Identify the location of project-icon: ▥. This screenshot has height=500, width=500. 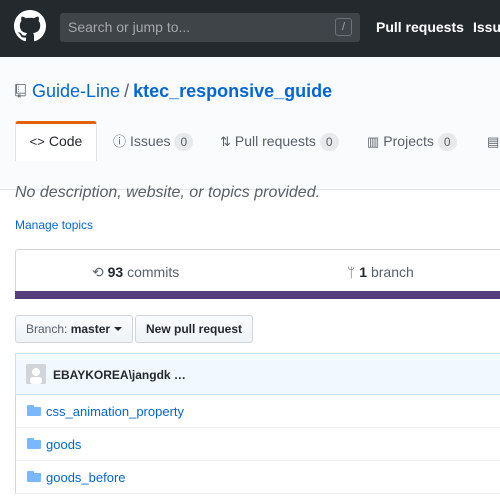
(373, 141).